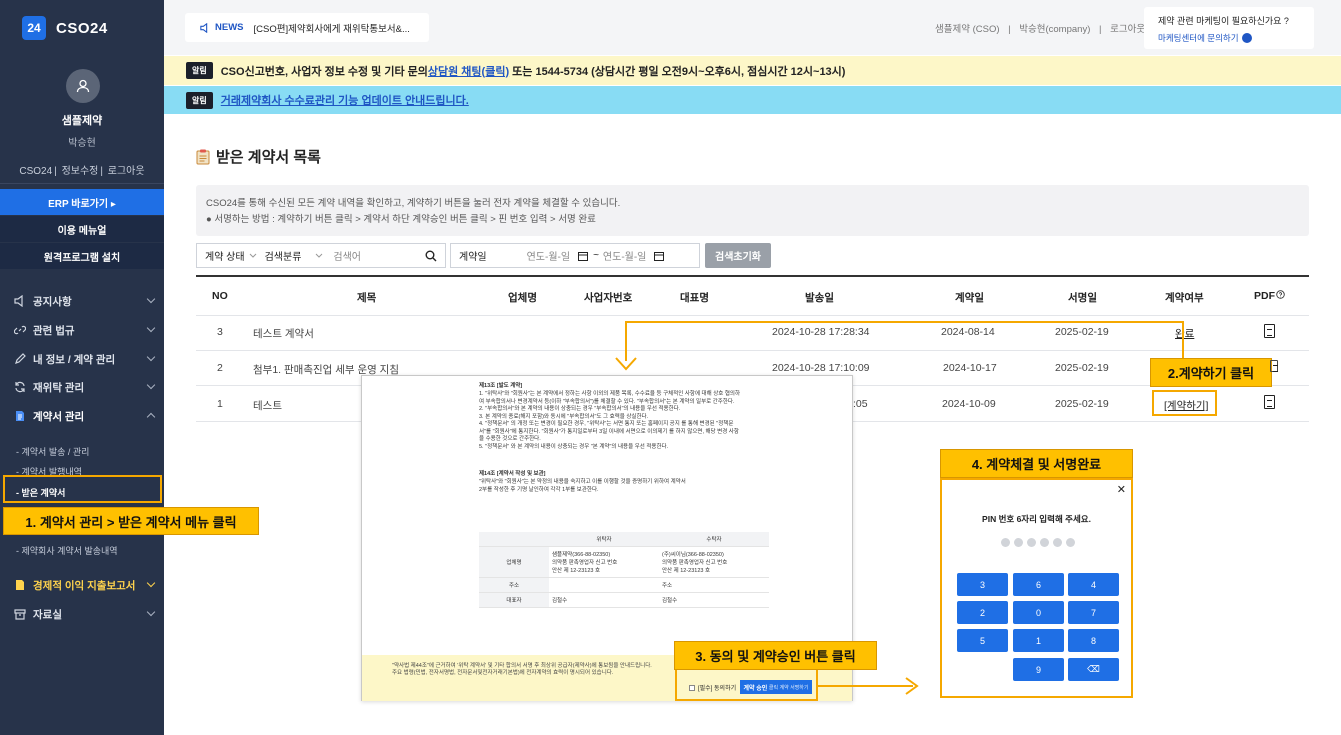 This screenshot has width=1341, height=735. What do you see at coordinates (379, 255) in the screenshot?
I see `search-input: 검색어` at bounding box center [379, 255].